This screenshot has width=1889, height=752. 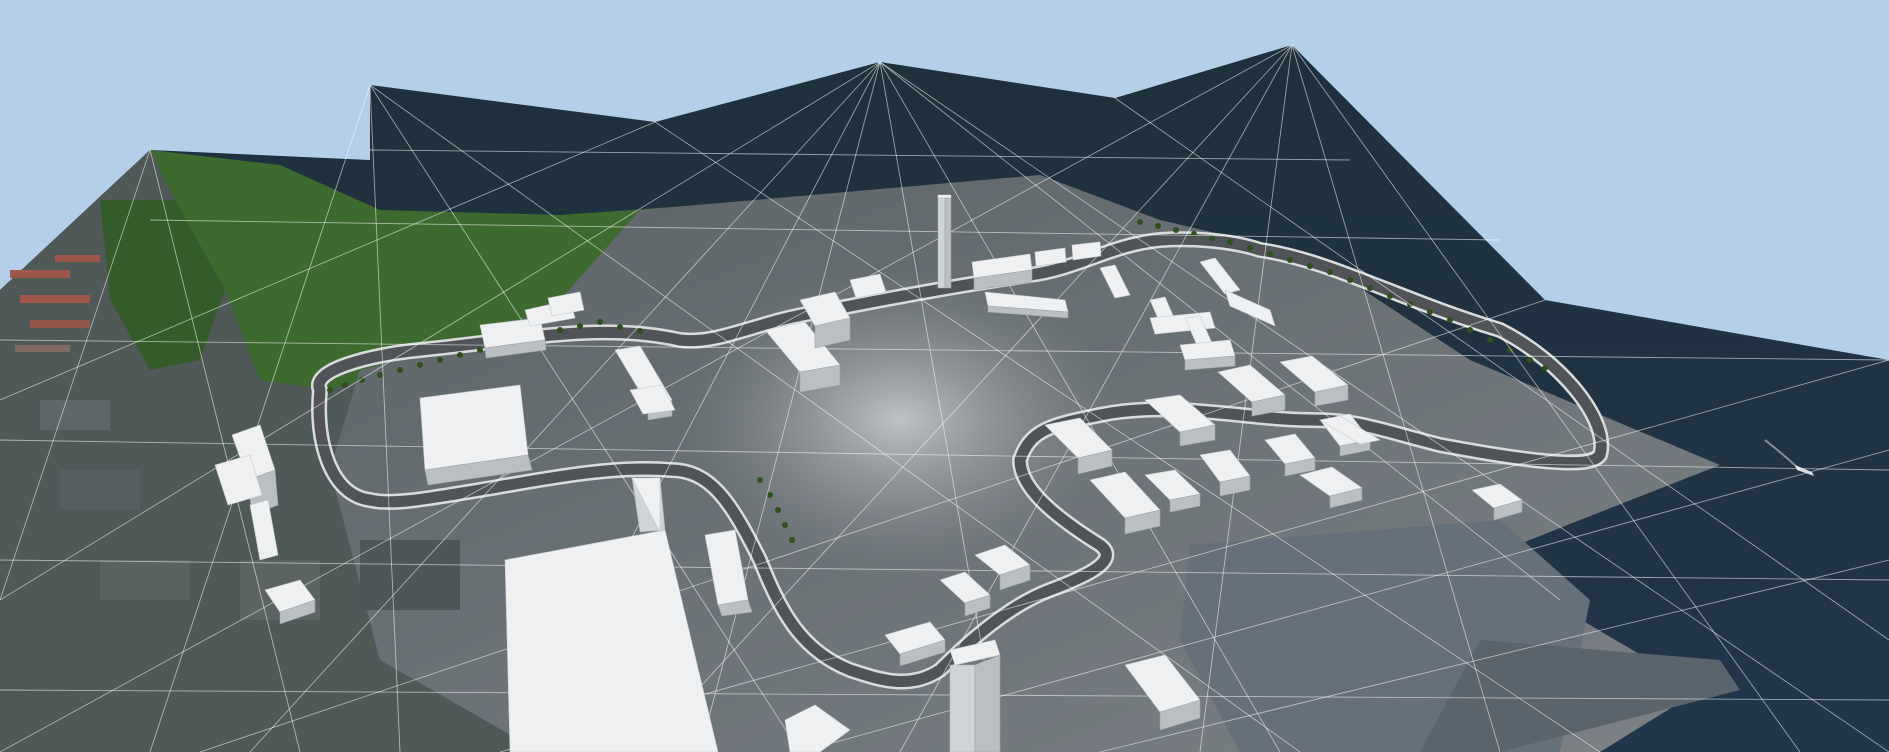 I want to click on building-tower-south, so click(x=975, y=695).